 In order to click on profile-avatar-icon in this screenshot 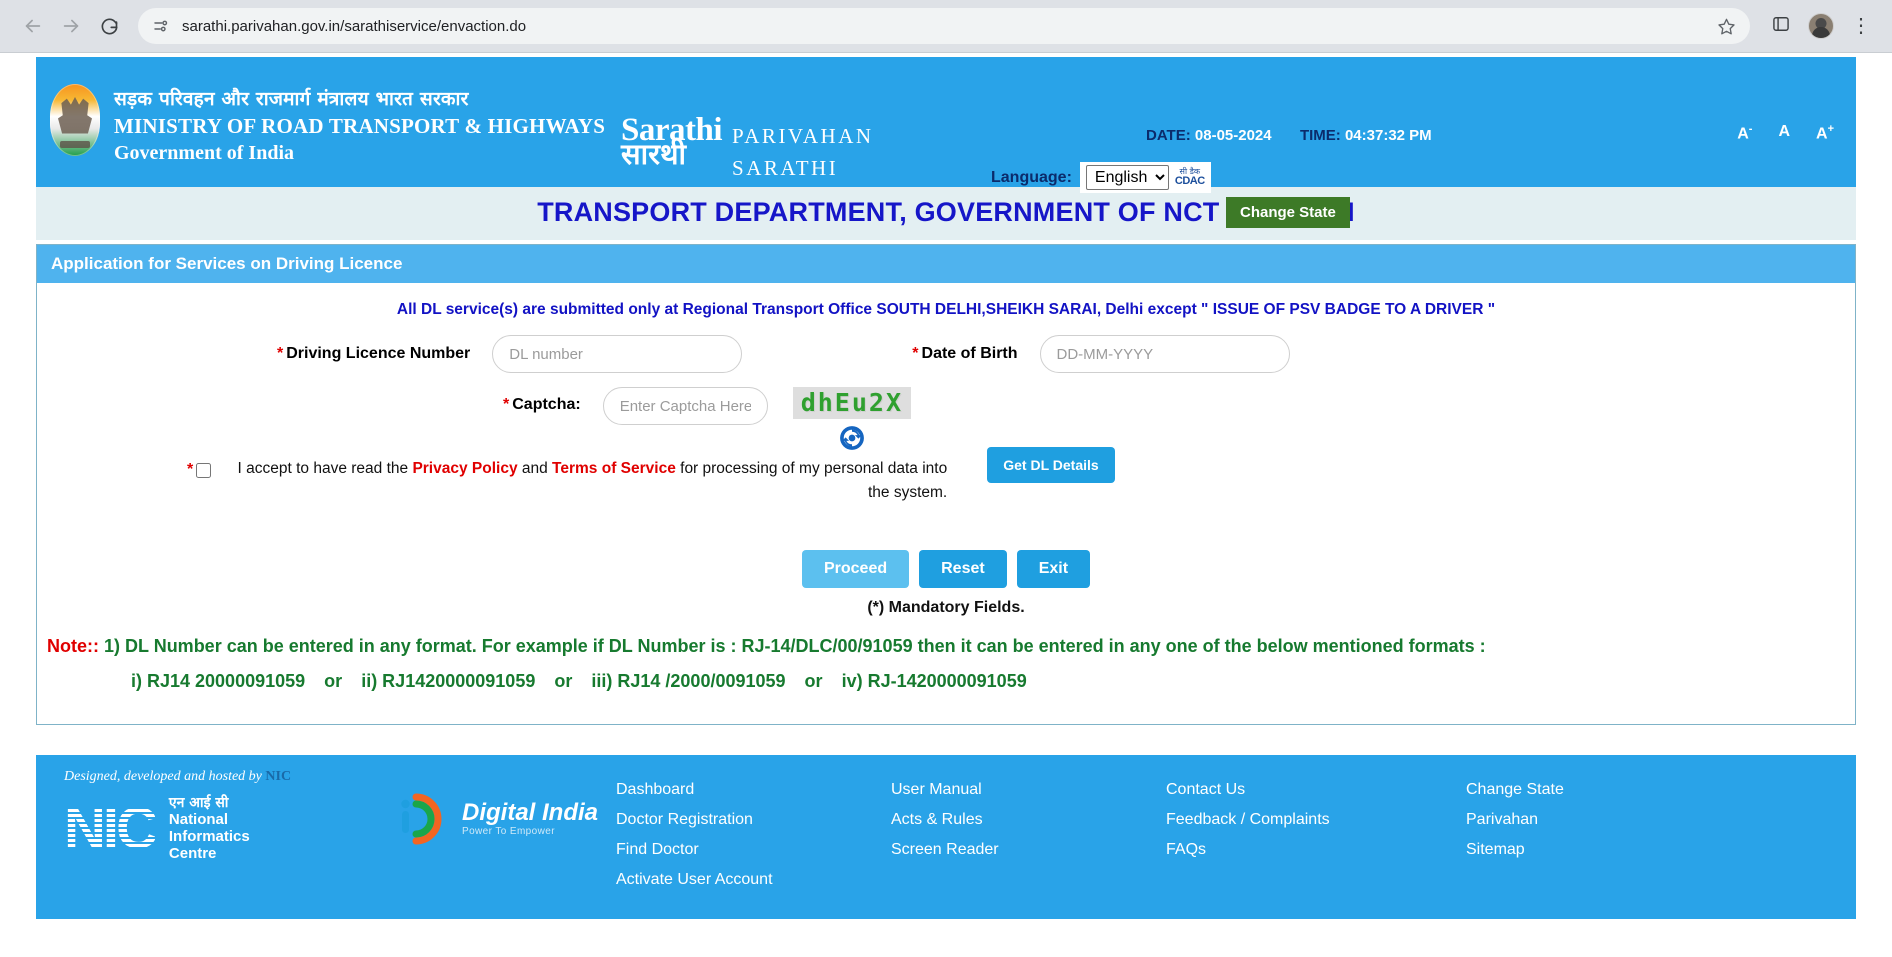, I will do `click(1821, 26)`.